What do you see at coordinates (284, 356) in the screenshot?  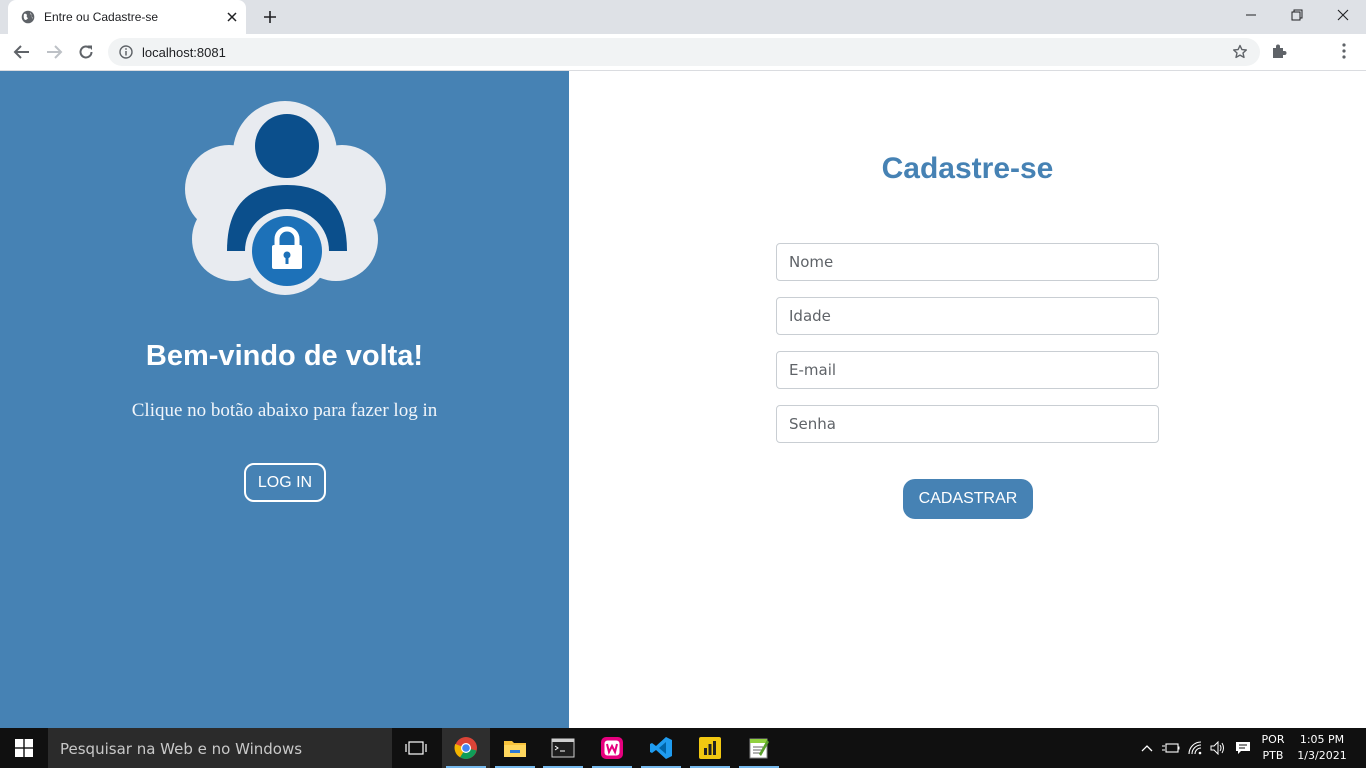 I see `welcome-heading: Bem-vindo de volta!` at bounding box center [284, 356].